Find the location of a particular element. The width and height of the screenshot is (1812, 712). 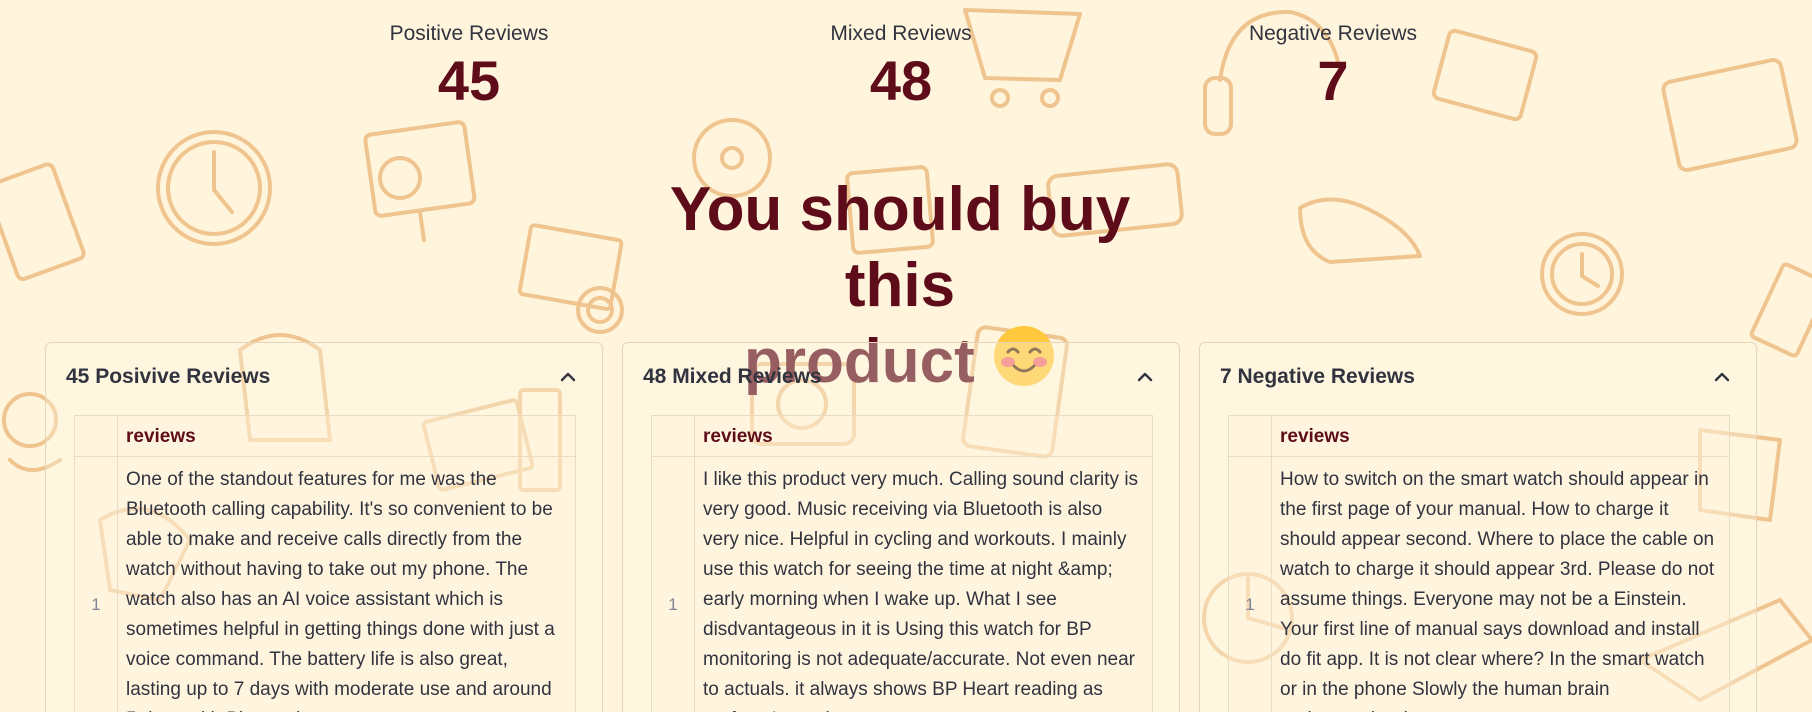

metric-label: Positive Reviews is located at coordinates (469, 33).